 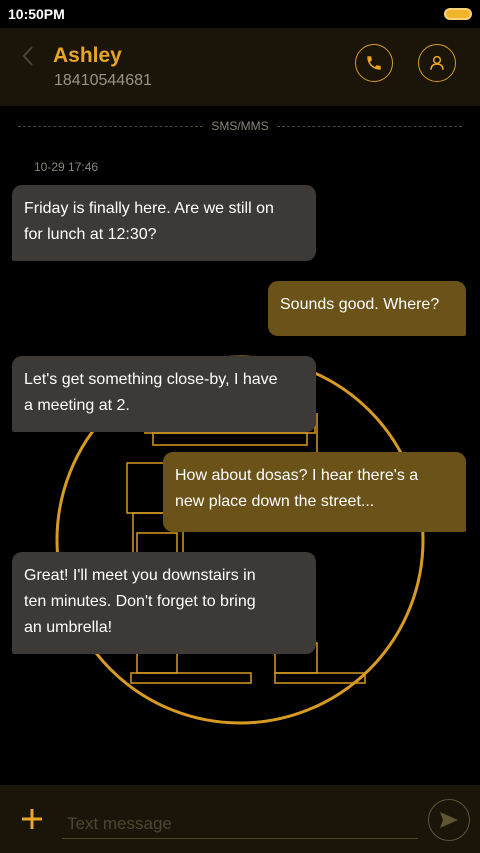 I want to click on contact-name: Ashley, so click(x=87, y=56).